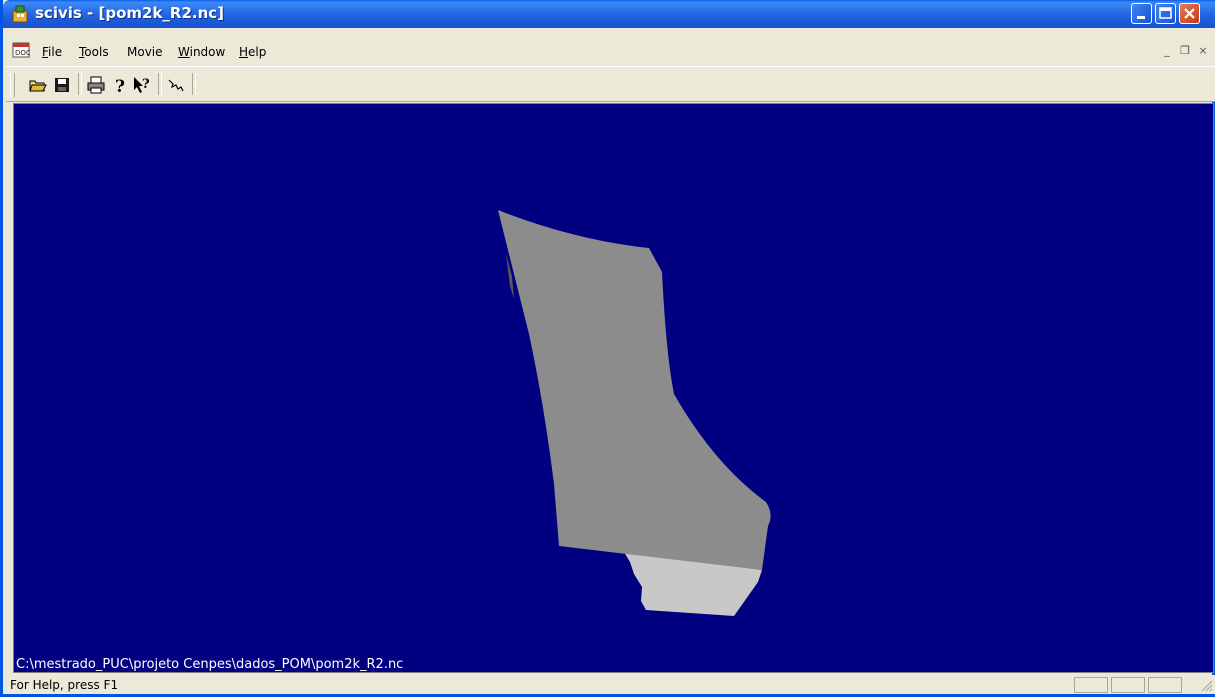 The height and width of the screenshot is (697, 1215). I want to click on menu-movie: Movie, so click(145, 52).